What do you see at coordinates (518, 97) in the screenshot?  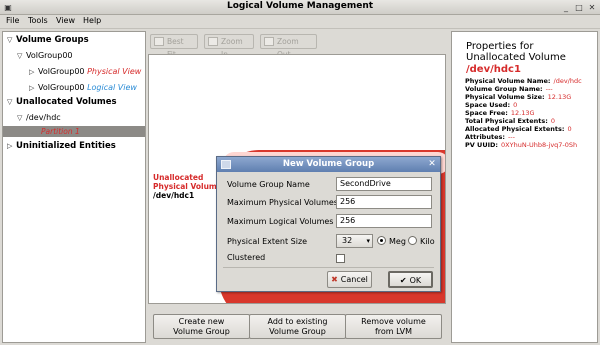 I see `prop-row: Physical Volume Size: 12.13G` at bounding box center [518, 97].